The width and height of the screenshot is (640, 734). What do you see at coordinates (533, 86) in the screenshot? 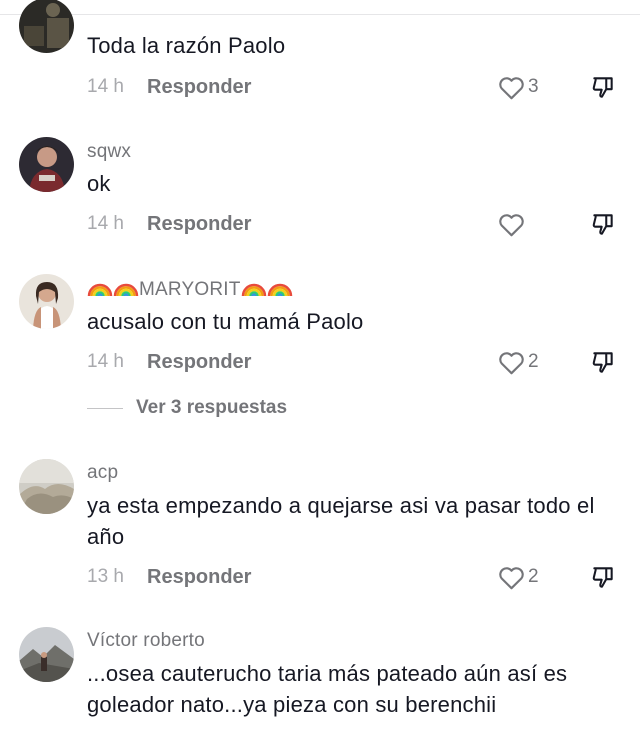
I see `like-count: 3` at bounding box center [533, 86].